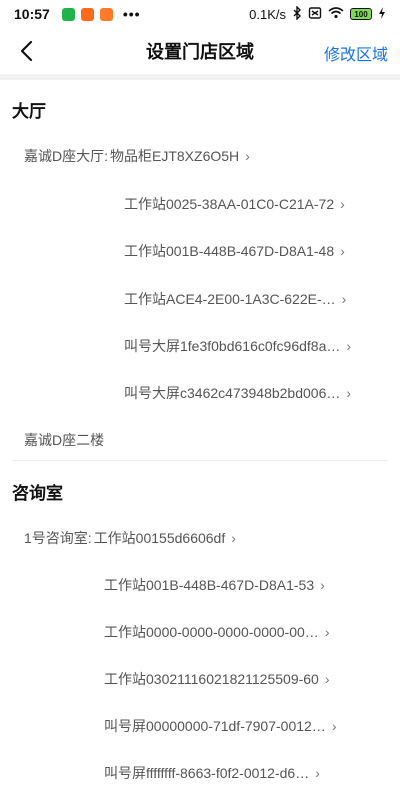 Image resolution: width=400 pixels, height=800 pixels. What do you see at coordinates (356, 53) in the screenshot?
I see `edit-area-button: 修改区域` at bounding box center [356, 53].